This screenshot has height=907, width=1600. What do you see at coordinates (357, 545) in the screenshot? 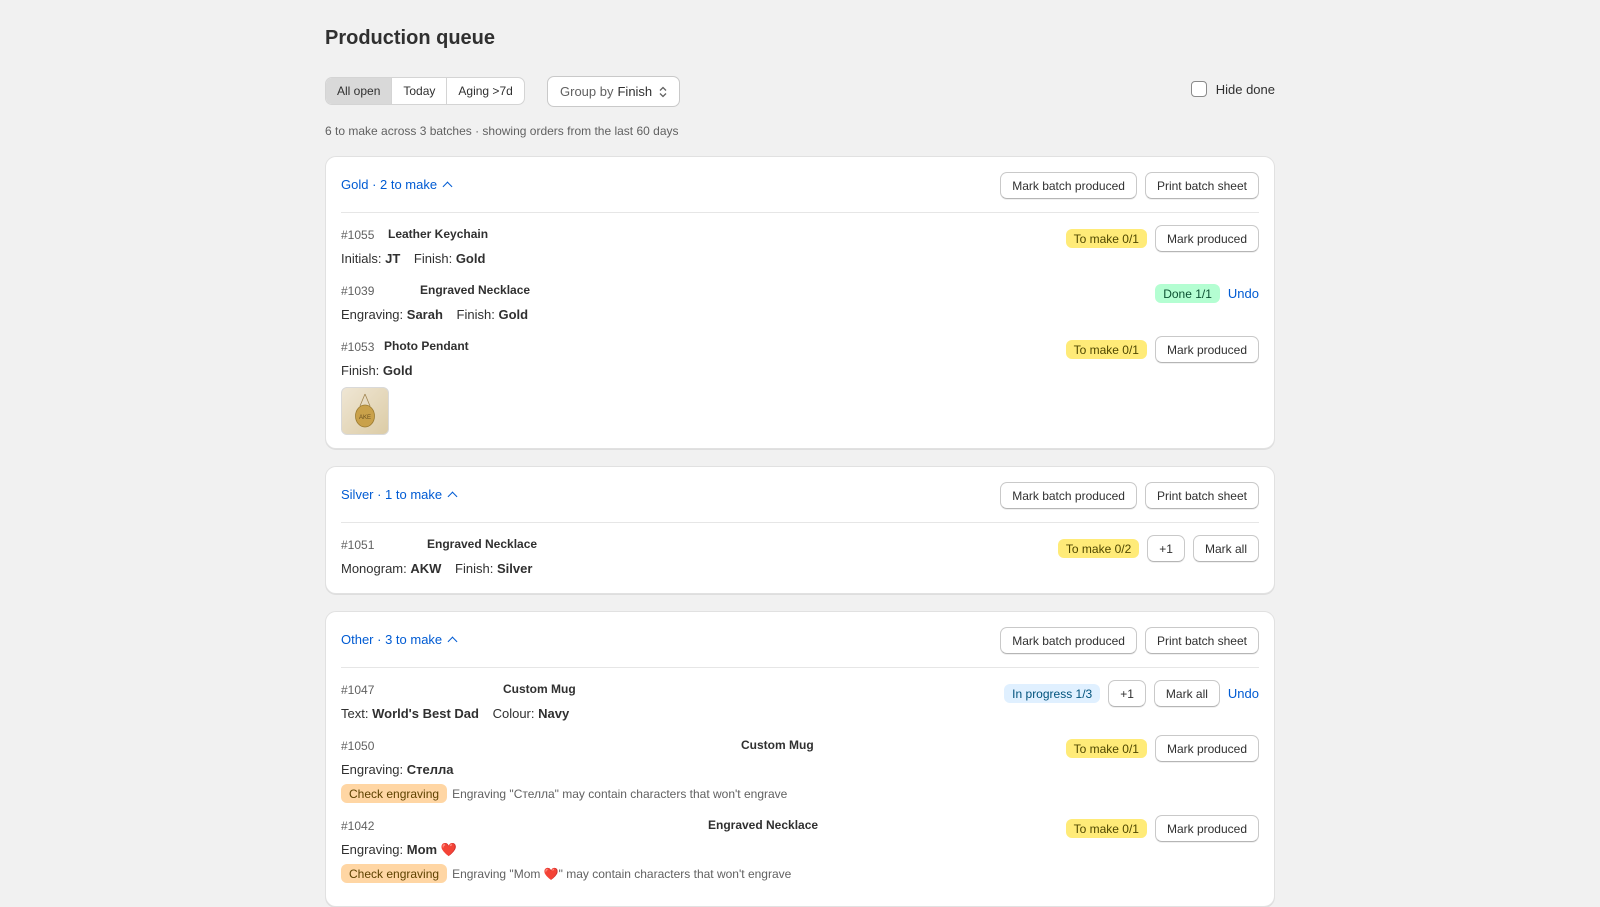
I see `order-number: #1051` at bounding box center [357, 545].